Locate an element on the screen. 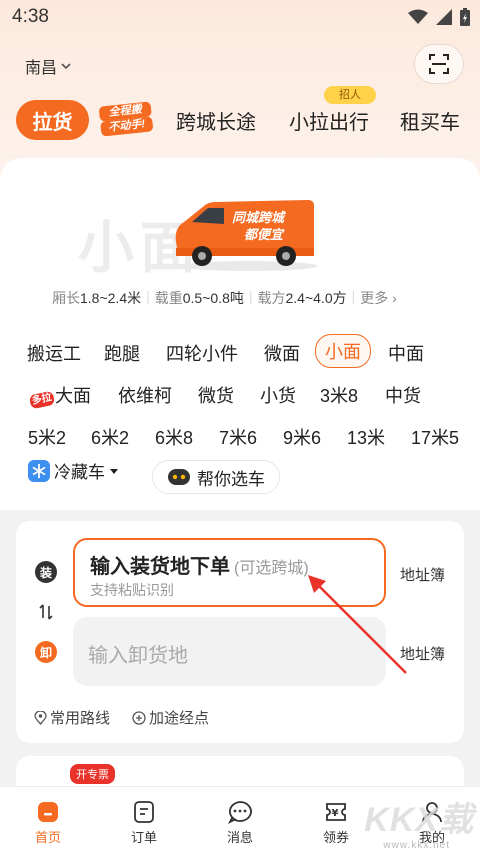 The height and width of the screenshot is (853, 480). chevron-down-icon is located at coordinates (66, 66).